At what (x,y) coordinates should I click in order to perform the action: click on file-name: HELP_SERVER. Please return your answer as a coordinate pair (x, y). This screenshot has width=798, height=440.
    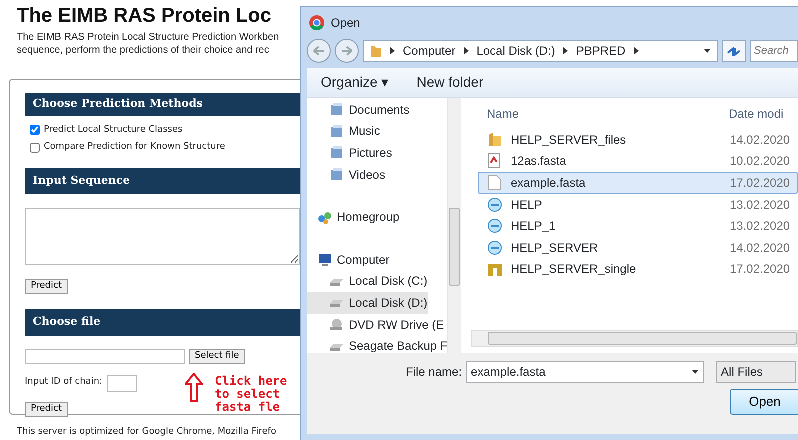
    Looking at the image, I should click on (554, 248).